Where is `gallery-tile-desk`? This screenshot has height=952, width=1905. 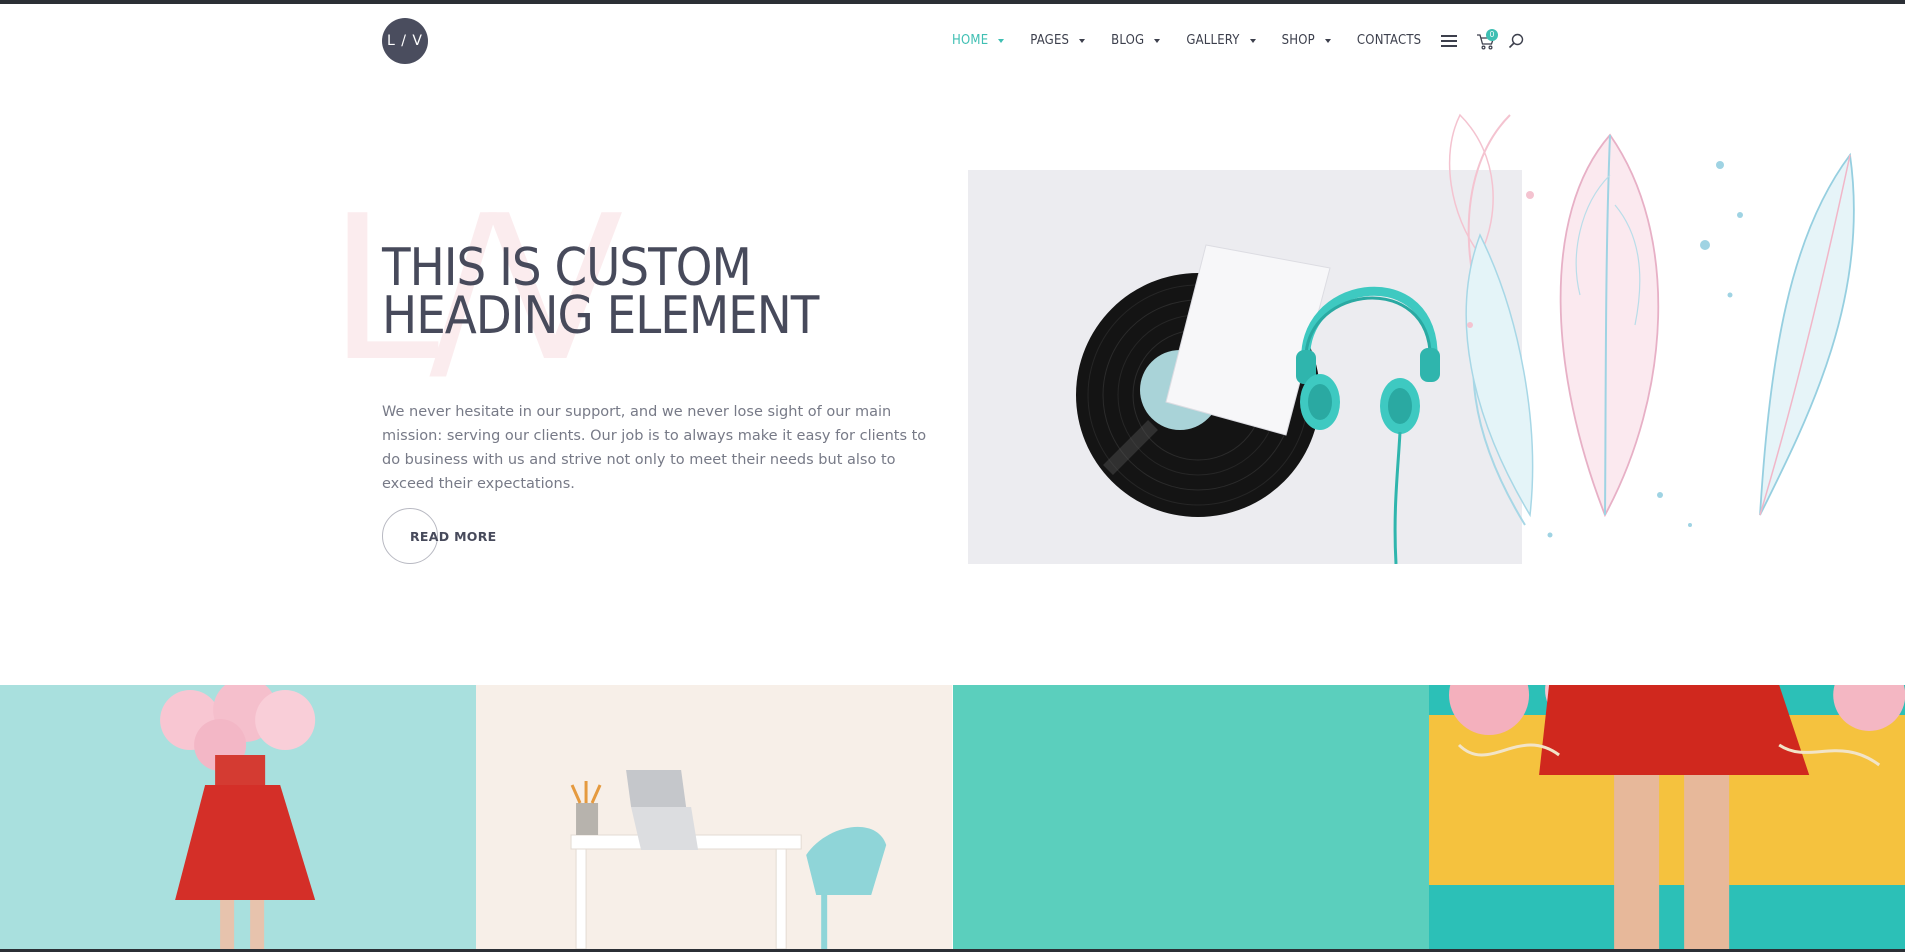 gallery-tile-desk is located at coordinates (714, 817).